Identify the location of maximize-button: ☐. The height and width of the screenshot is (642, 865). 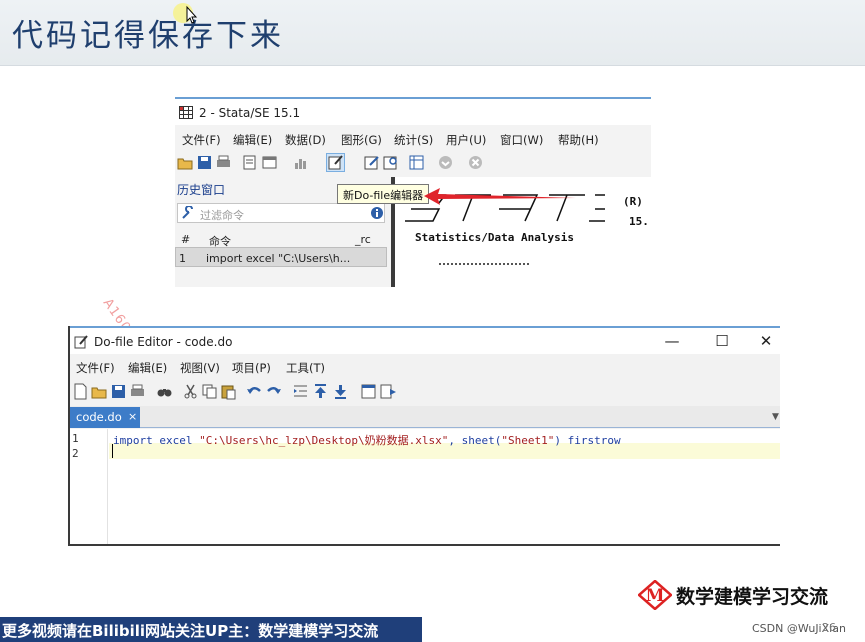
(722, 341).